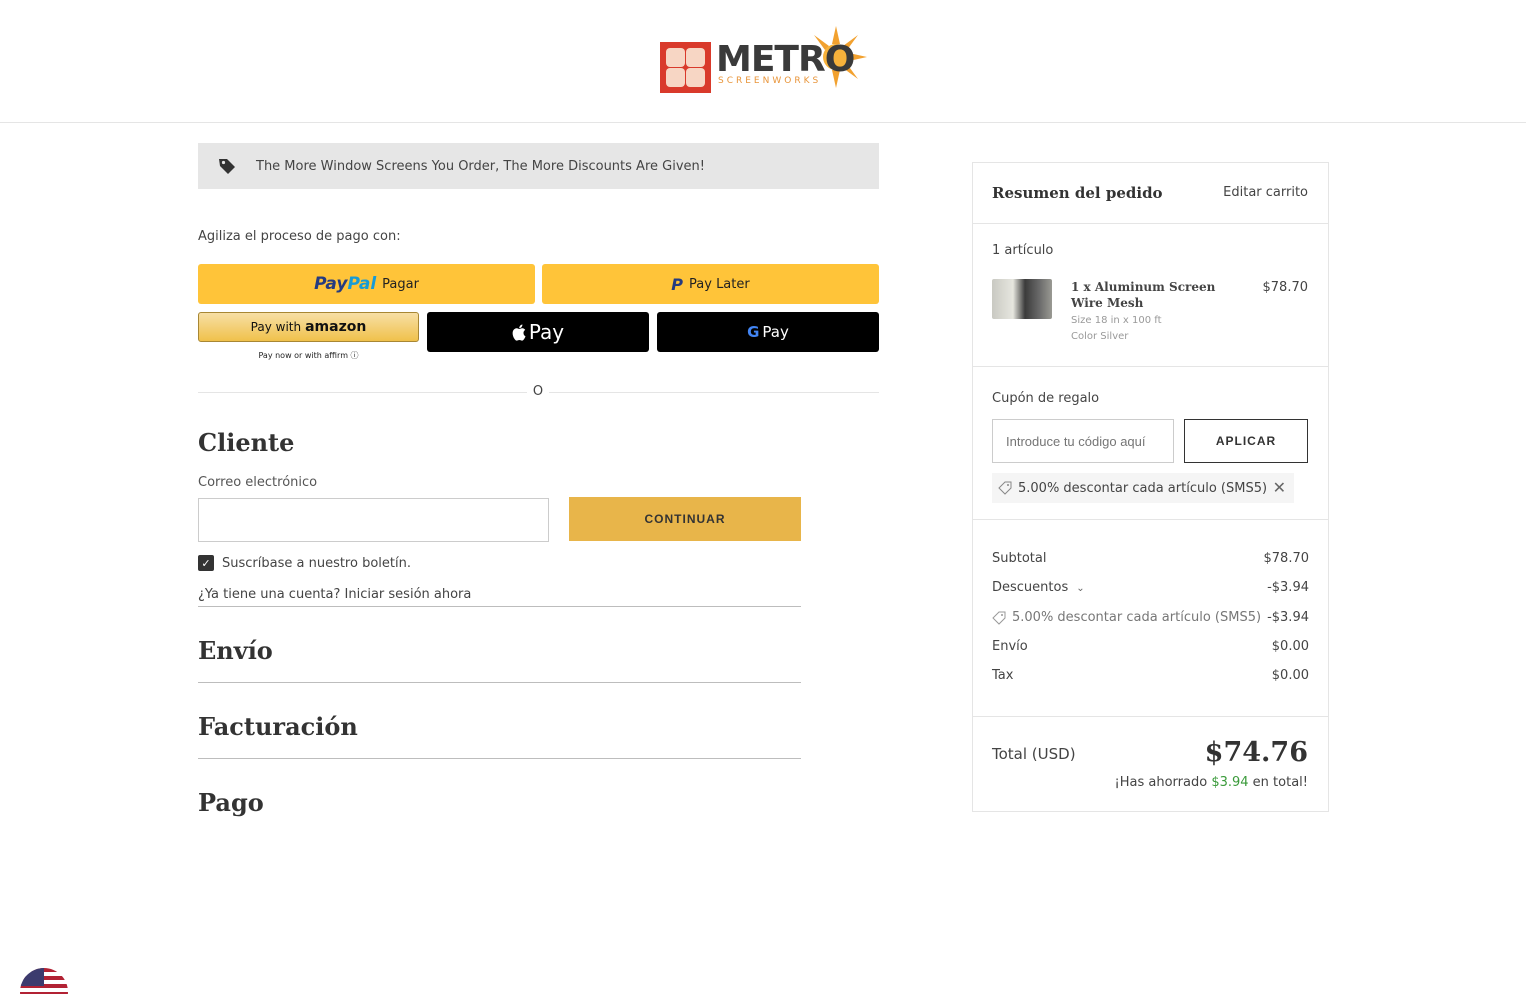  Describe the element at coordinates (316, 563) in the screenshot. I see `newsletter-label: Suscríbase a nuestro boletín.` at that location.